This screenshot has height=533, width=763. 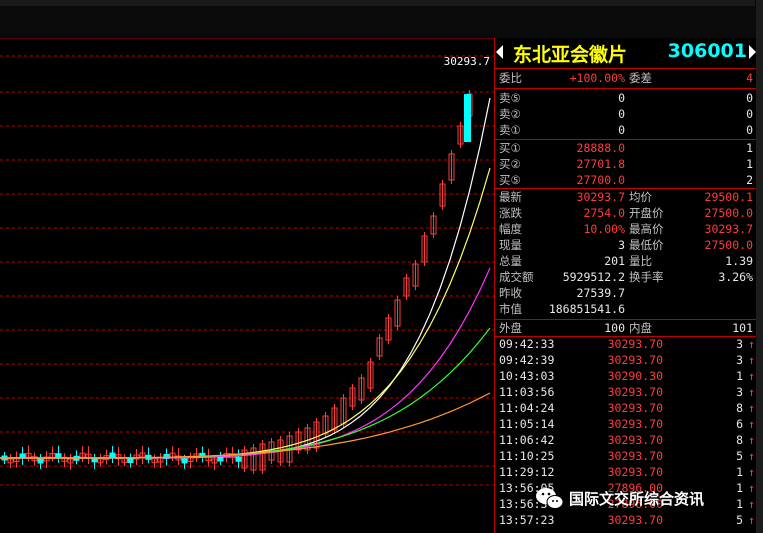 What do you see at coordinates (626, 164) in the screenshot?
I see `bid-row: 买② 27701.8 1` at bounding box center [626, 164].